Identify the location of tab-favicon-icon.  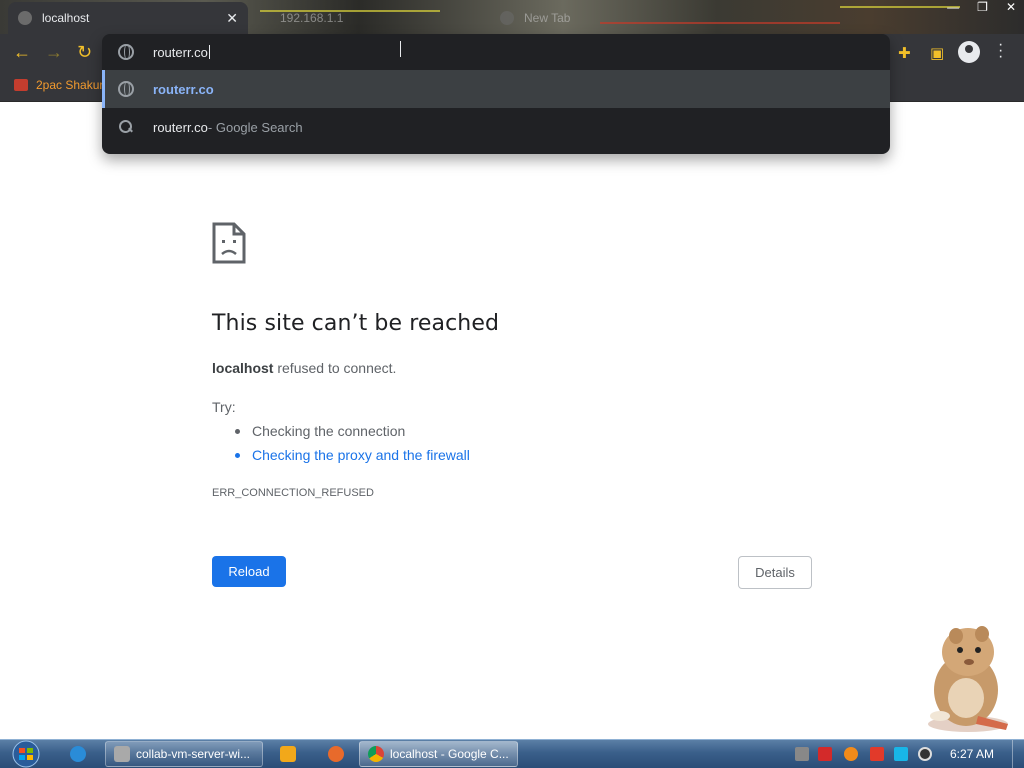
(25, 18).